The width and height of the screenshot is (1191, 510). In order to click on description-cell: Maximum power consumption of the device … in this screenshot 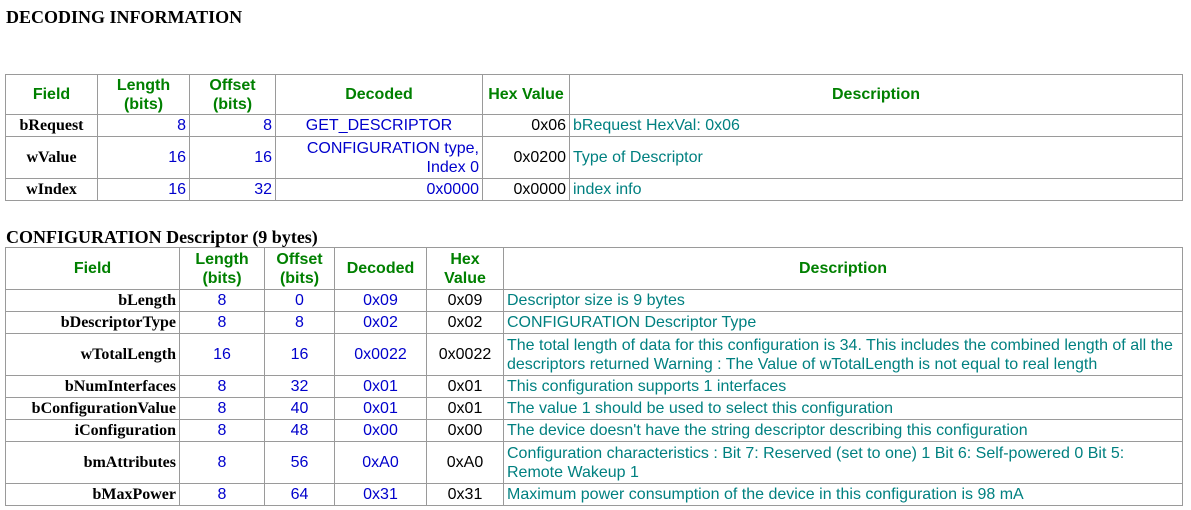, I will do `click(843, 494)`.